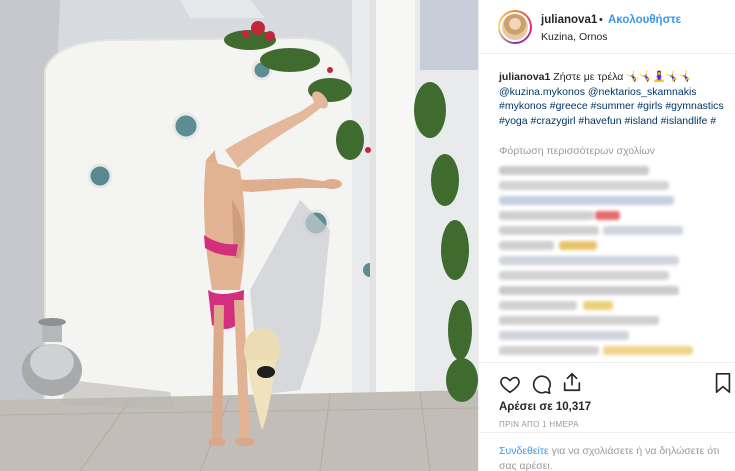 The height and width of the screenshot is (471, 735). Describe the element at coordinates (510, 384) in the screenshot. I see `heart-icon` at that location.